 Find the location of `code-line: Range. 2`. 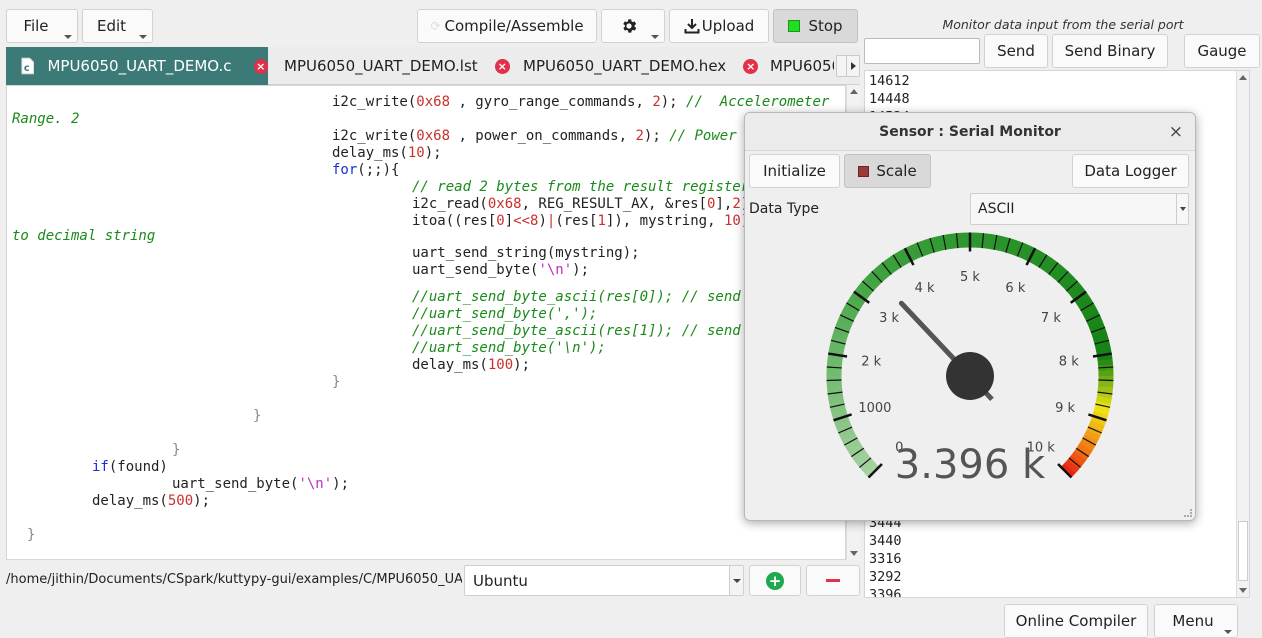

code-line: Range. 2 is located at coordinates (45, 119).